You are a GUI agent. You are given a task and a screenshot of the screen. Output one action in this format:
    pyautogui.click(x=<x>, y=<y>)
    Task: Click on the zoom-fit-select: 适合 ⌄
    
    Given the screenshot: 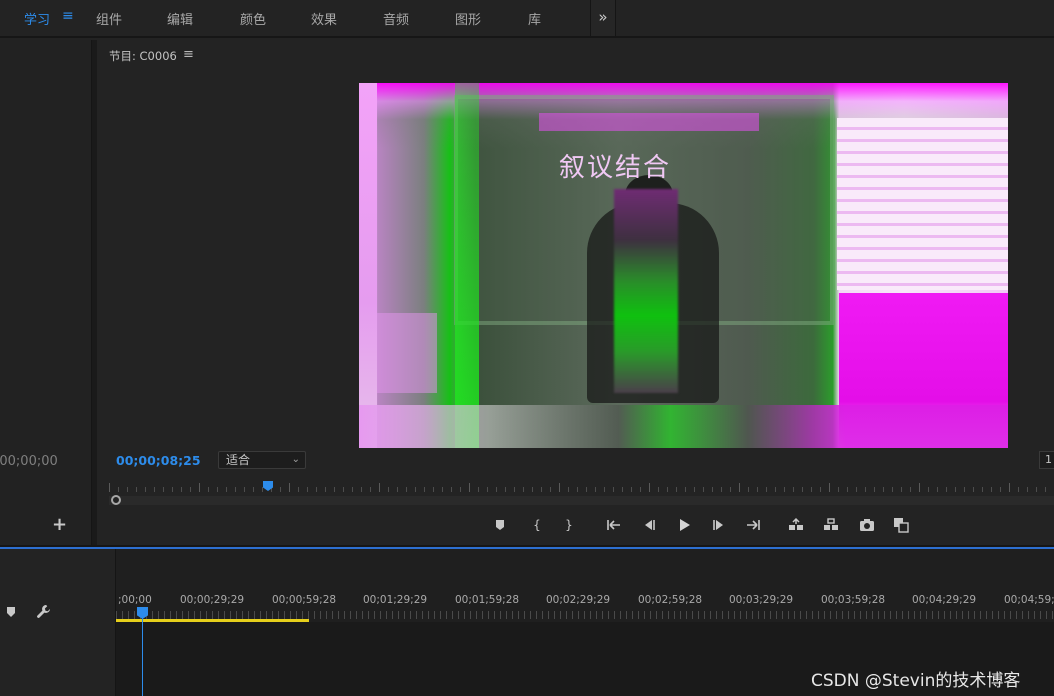 What is the action you would take?
    pyautogui.click(x=262, y=460)
    